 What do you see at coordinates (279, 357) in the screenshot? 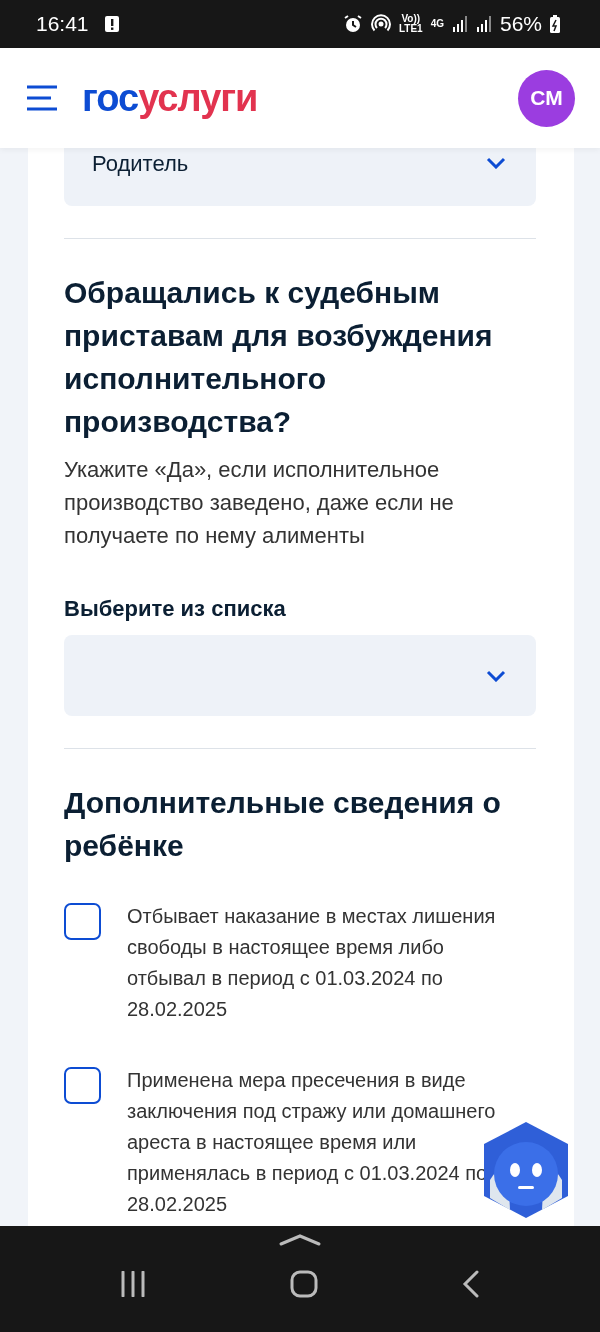
I see `question-heading: Обращались к судебным приставам для возбуждения исполнительного производства?` at bounding box center [279, 357].